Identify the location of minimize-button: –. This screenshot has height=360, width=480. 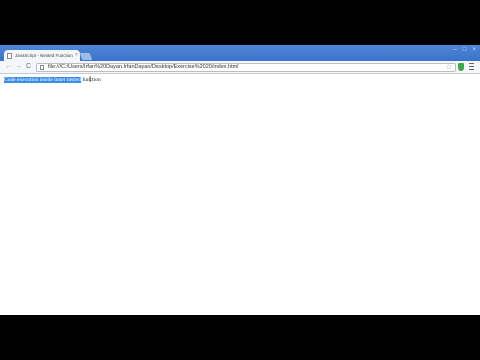
(455, 50).